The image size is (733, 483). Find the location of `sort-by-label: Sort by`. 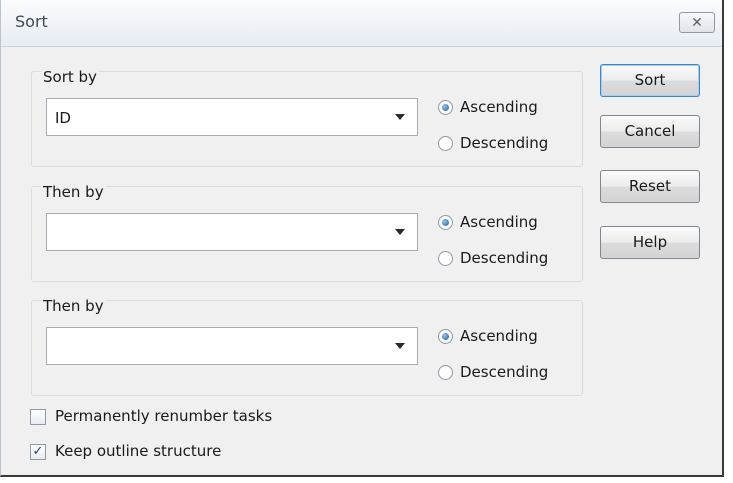

sort-by-label: Sort by is located at coordinates (70, 77).